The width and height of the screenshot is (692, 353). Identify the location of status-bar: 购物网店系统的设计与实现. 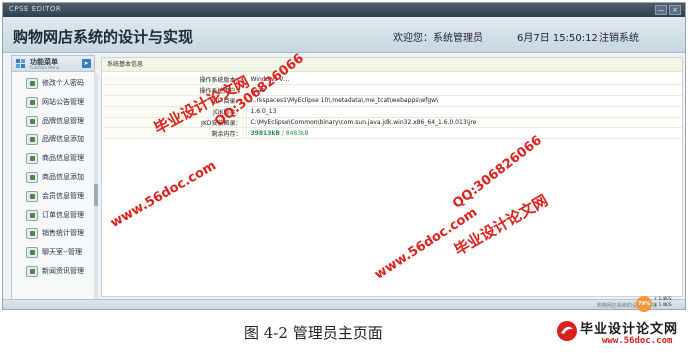
(344, 304).